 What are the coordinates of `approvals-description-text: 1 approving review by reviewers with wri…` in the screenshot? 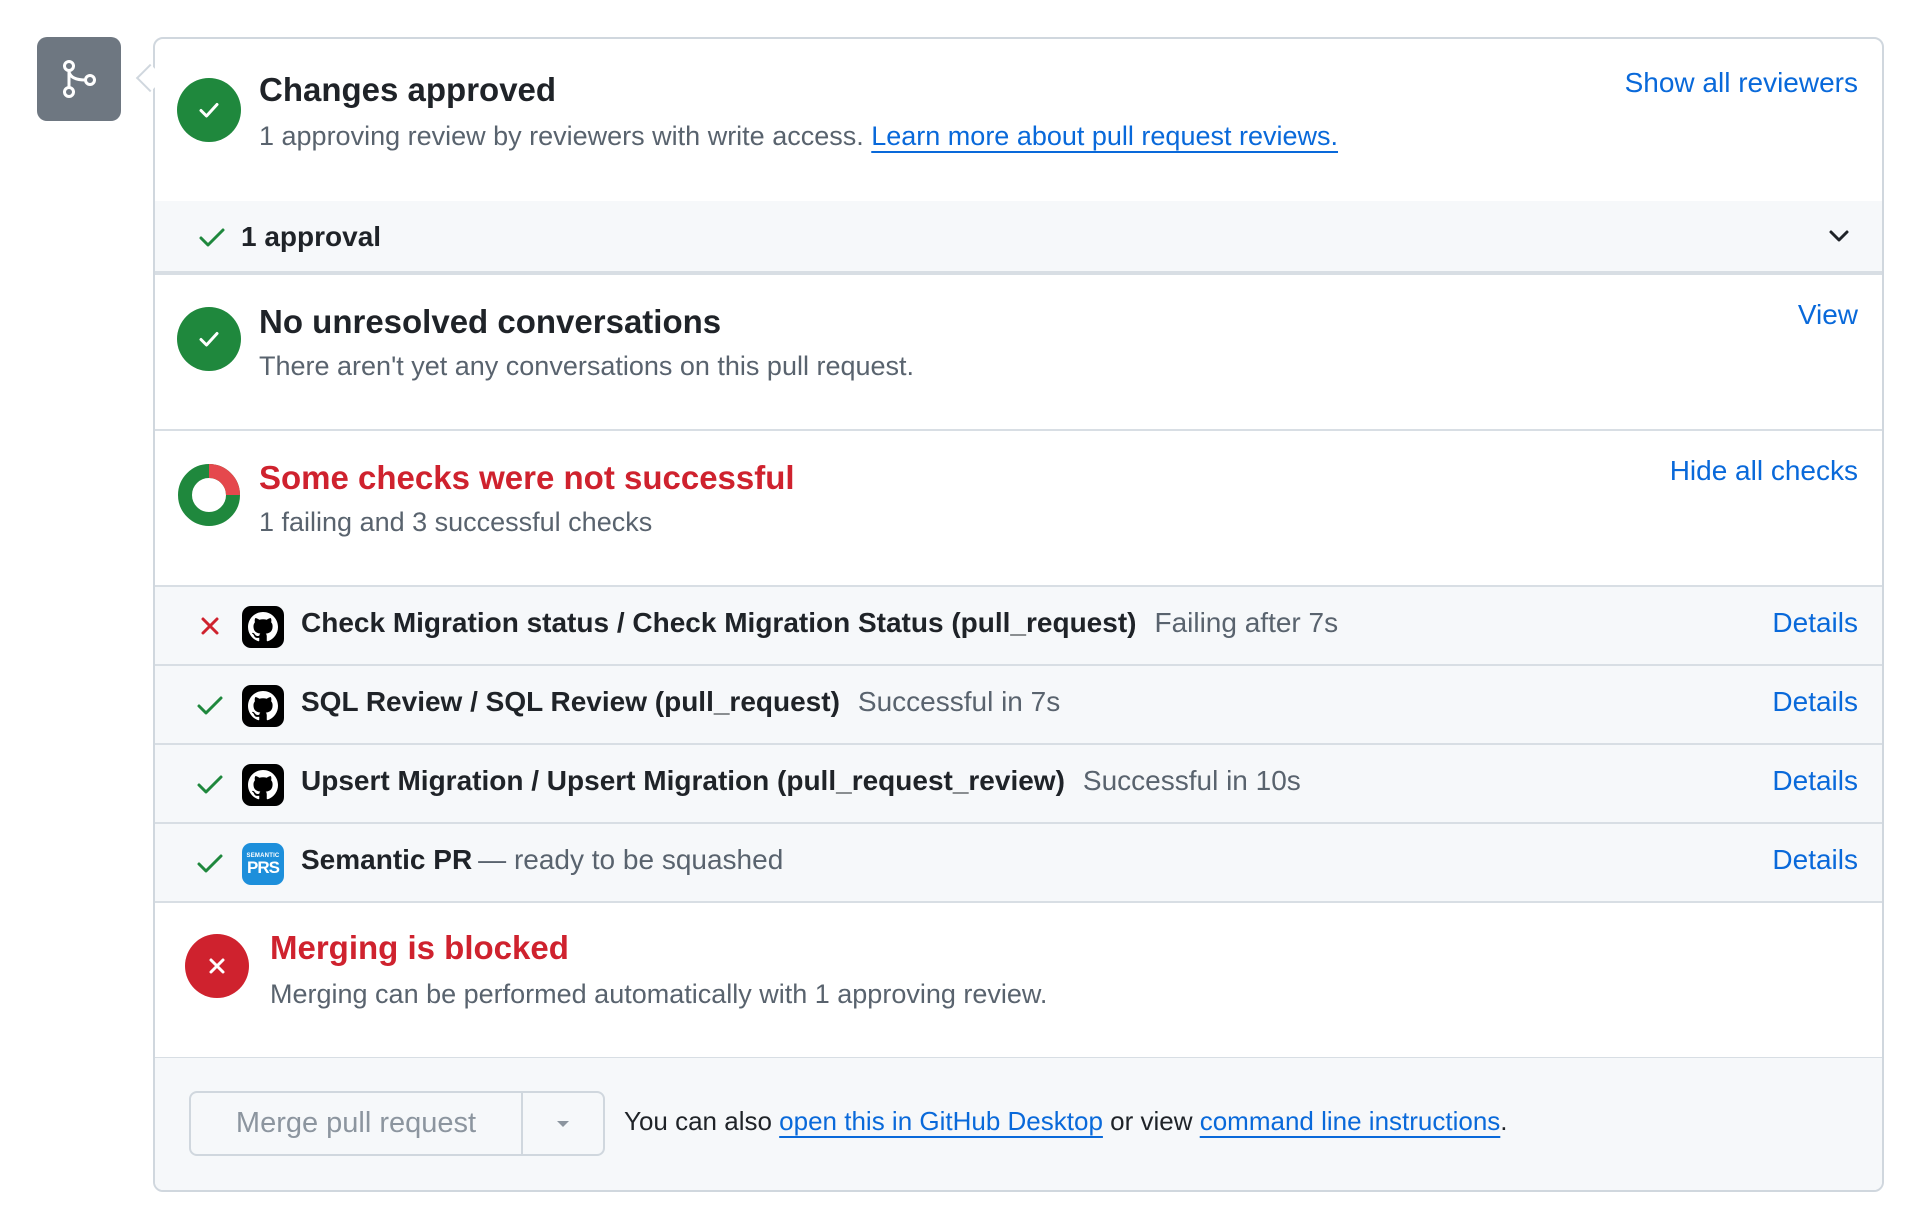 It's located at (561, 136).